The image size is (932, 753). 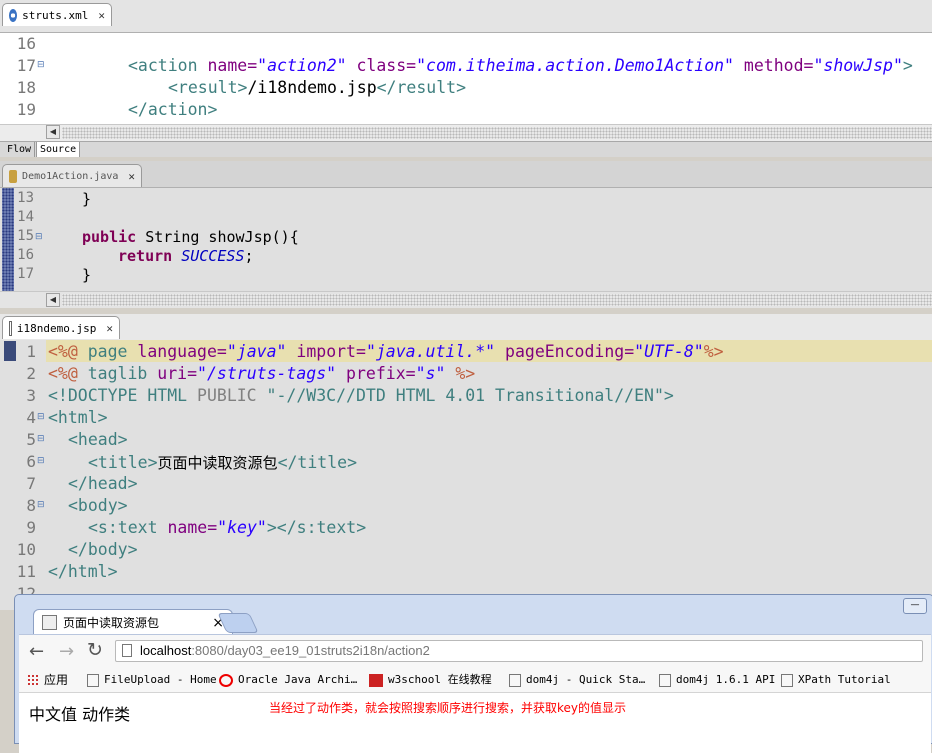 What do you see at coordinates (466, 174) in the screenshot?
I see `editor-tabstrip: Demo1Action.java ✕` at bounding box center [466, 174].